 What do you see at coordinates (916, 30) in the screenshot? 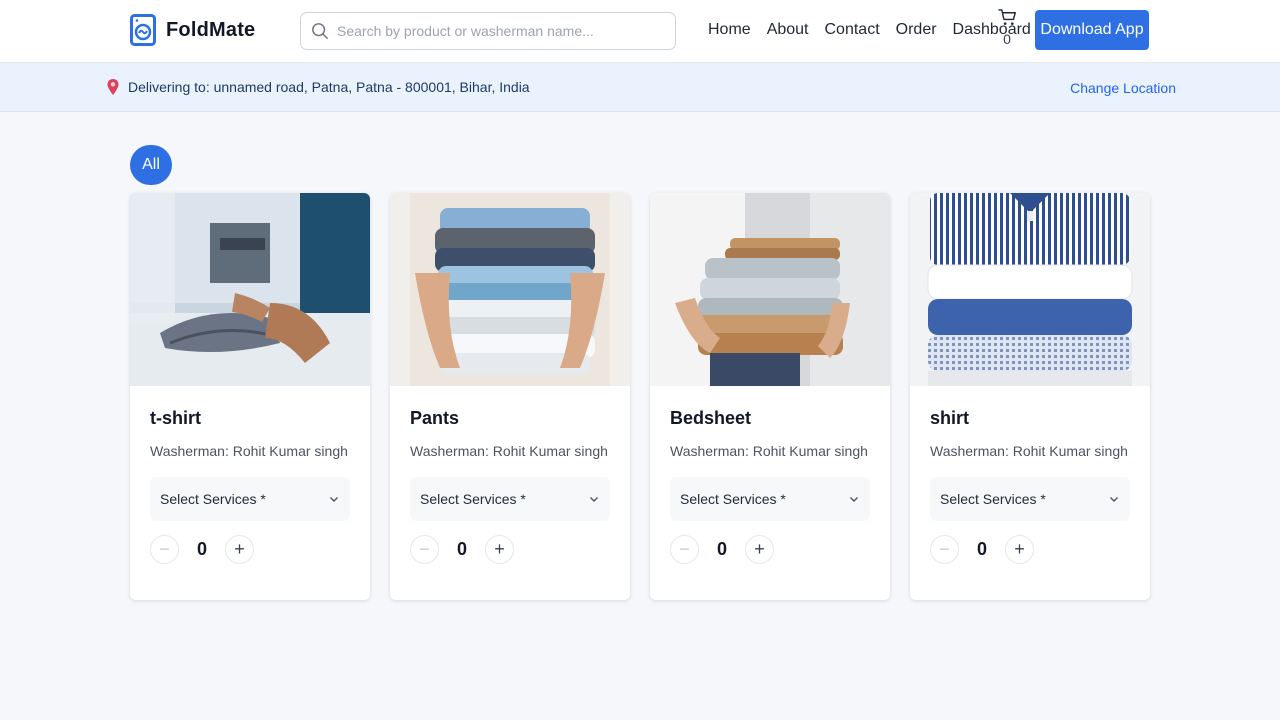
I see `nav-order: Order` at bounding box center [916, 30].